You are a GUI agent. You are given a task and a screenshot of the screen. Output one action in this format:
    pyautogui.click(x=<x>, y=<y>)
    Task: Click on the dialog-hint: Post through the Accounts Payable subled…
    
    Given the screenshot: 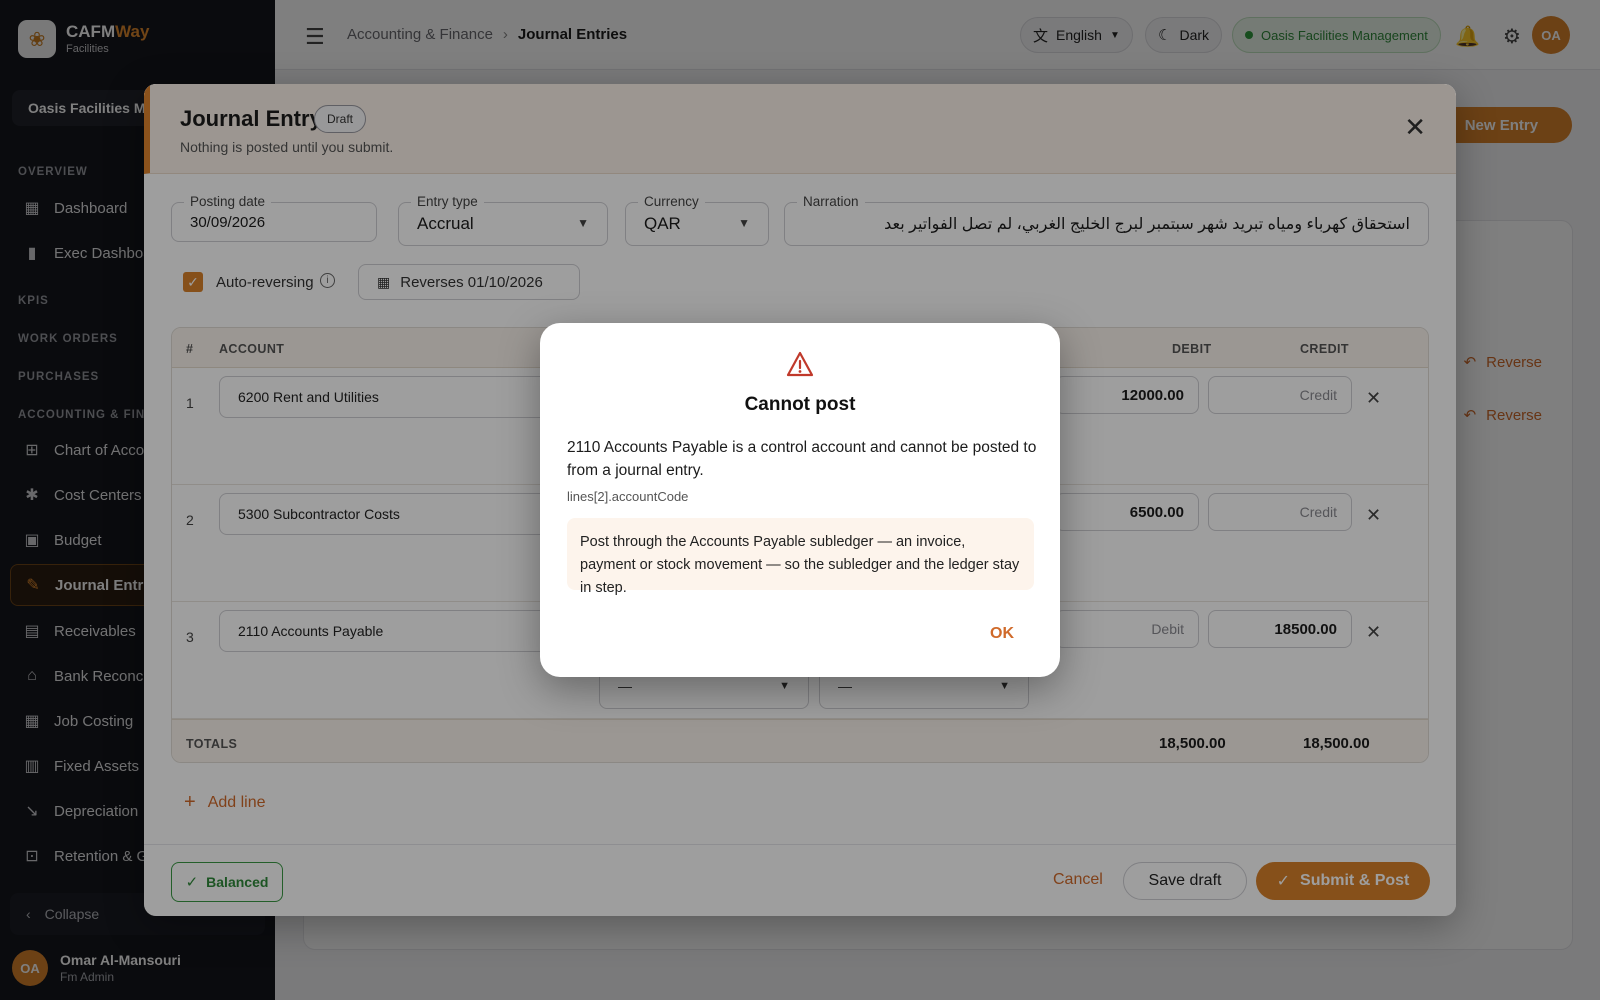 What is the action you would take?
    pyautogui.click(x=800, y=557)
    